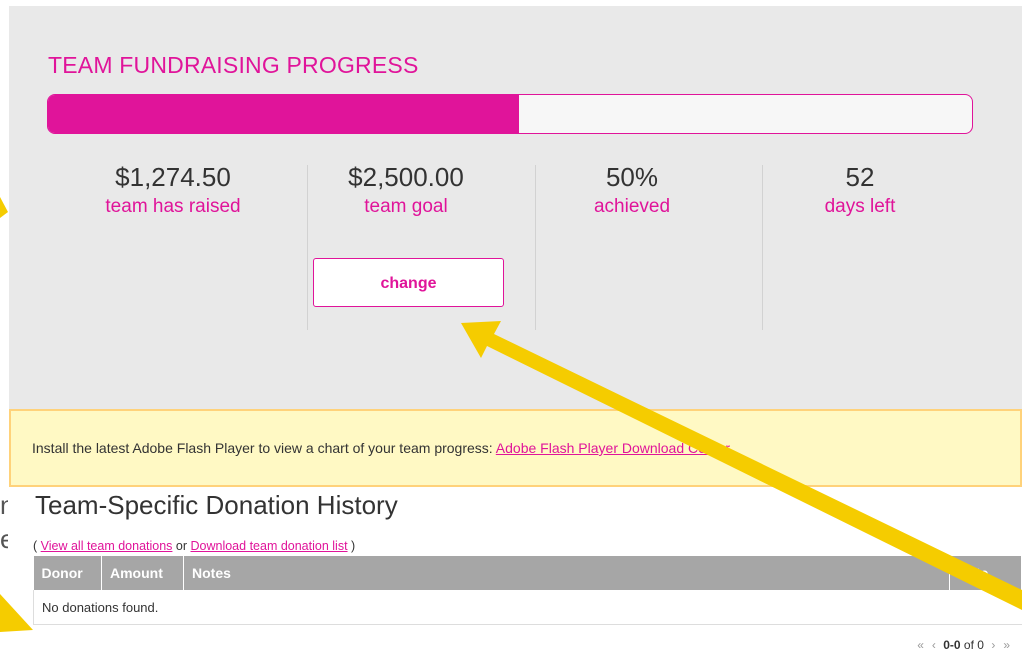  Describe the element at coordinates (173, 177) in the screenshot. I see `stat-raised-value: $1,274.50` at that location.